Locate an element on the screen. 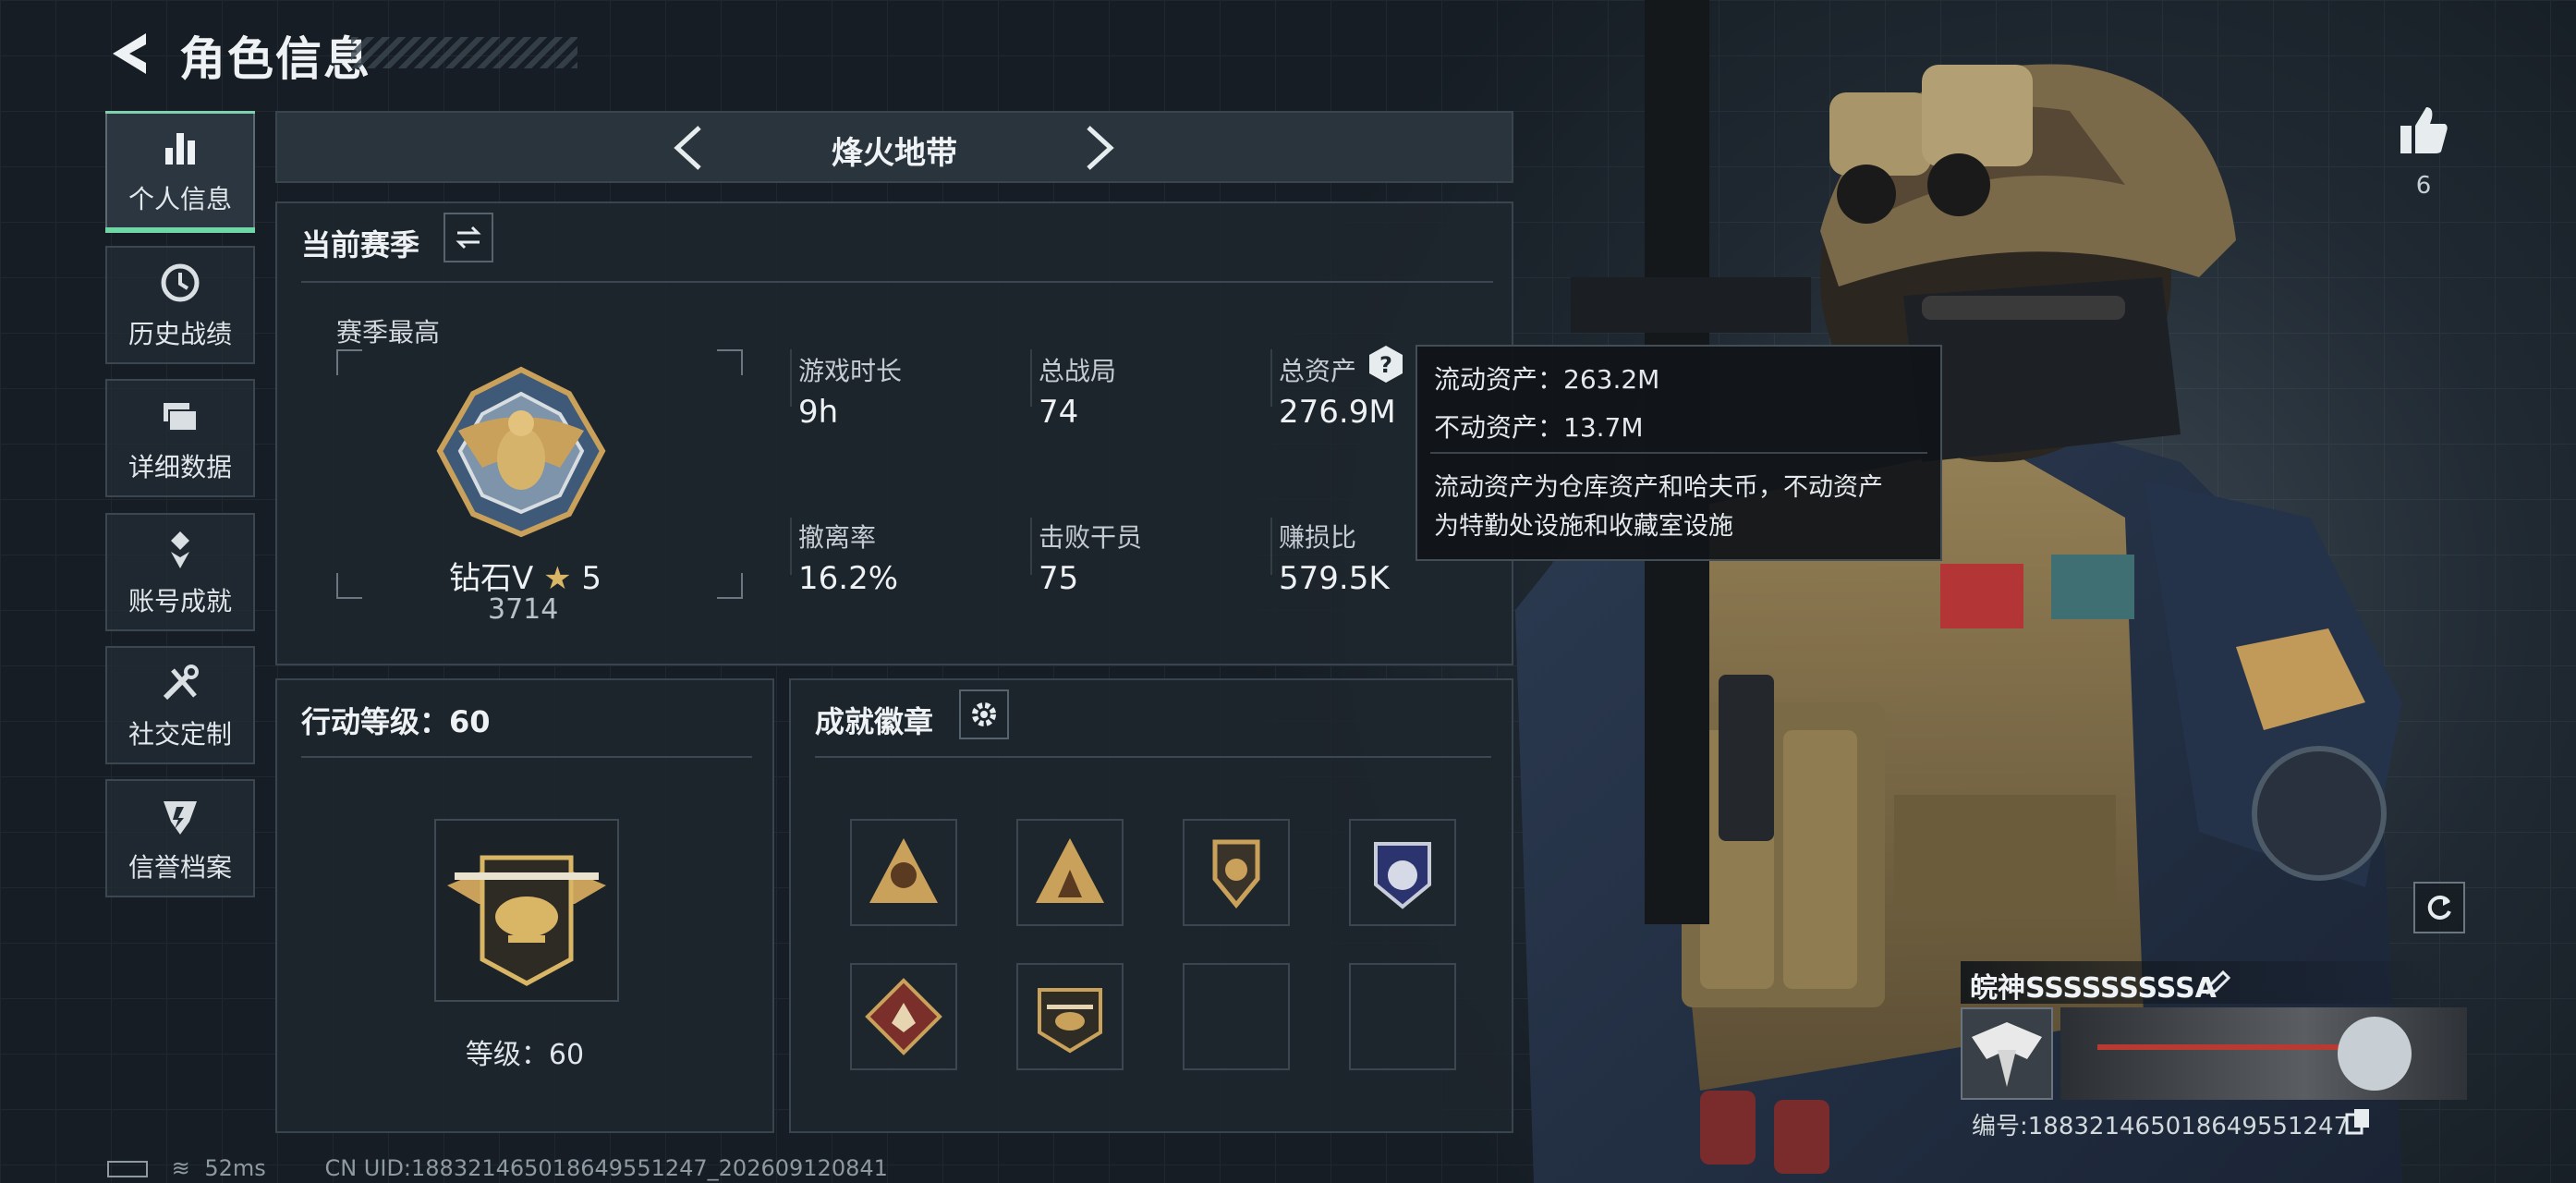 This screenshot has height=1183, width=2576. banner-portrait is located at coordinates (2375, 1054).